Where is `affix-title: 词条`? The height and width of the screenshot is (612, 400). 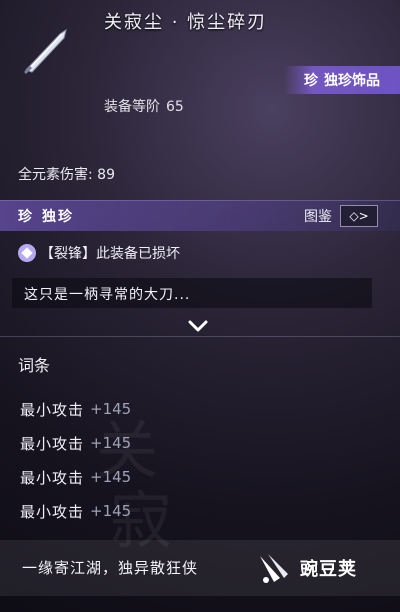 affix-title: 词条 is located at coordinates (34, 365).